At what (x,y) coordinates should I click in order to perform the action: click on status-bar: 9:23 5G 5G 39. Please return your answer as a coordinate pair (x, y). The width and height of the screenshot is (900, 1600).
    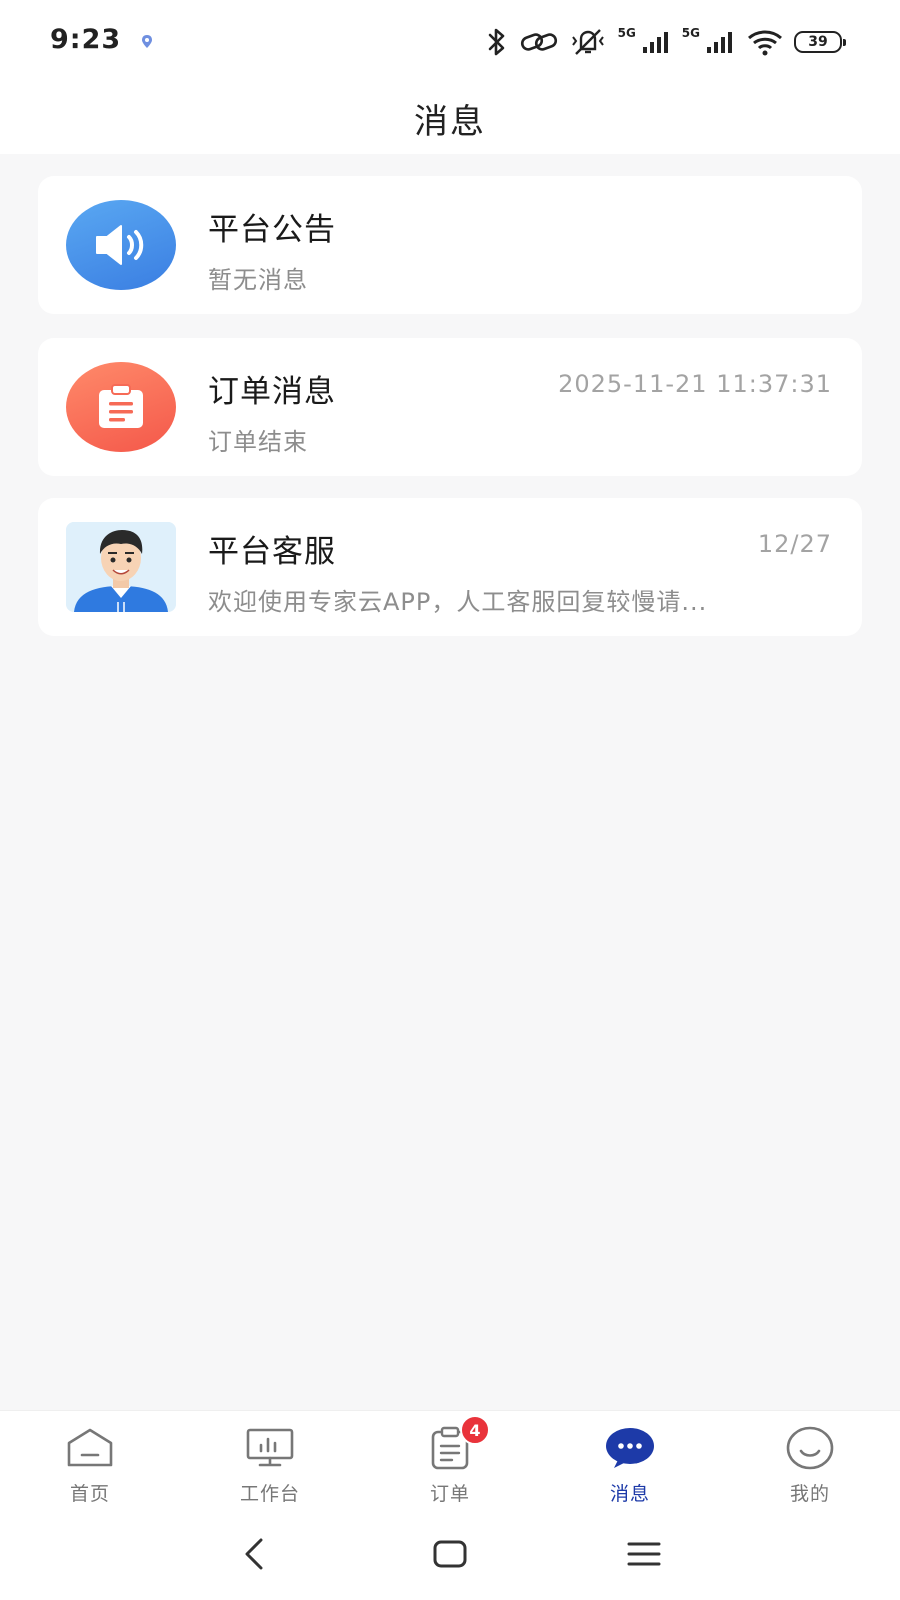
    Looking at the image, I should click on (450, 41).